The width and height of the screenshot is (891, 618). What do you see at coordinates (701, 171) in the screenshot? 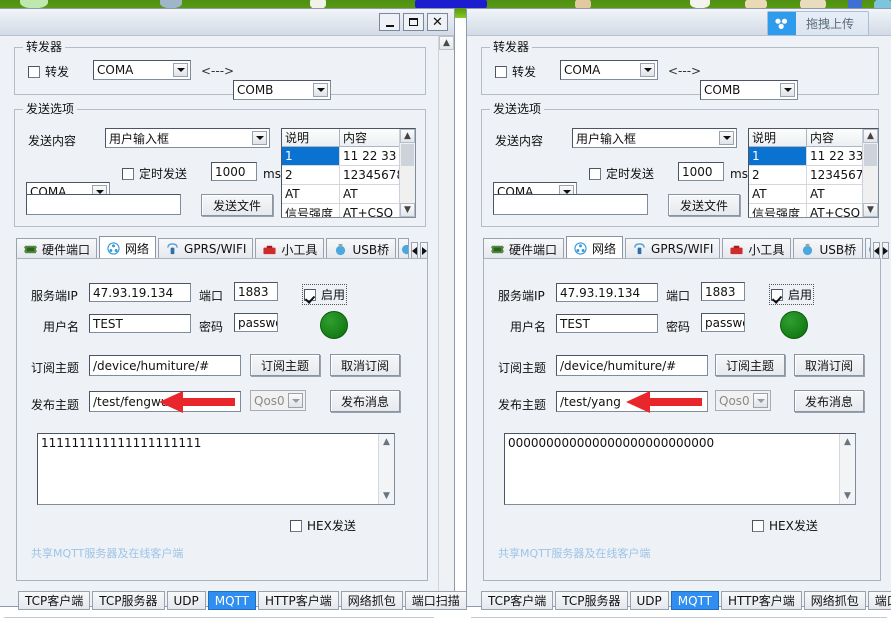
I see `timer-interval-input: 1000` at bounding box center [701, 171].